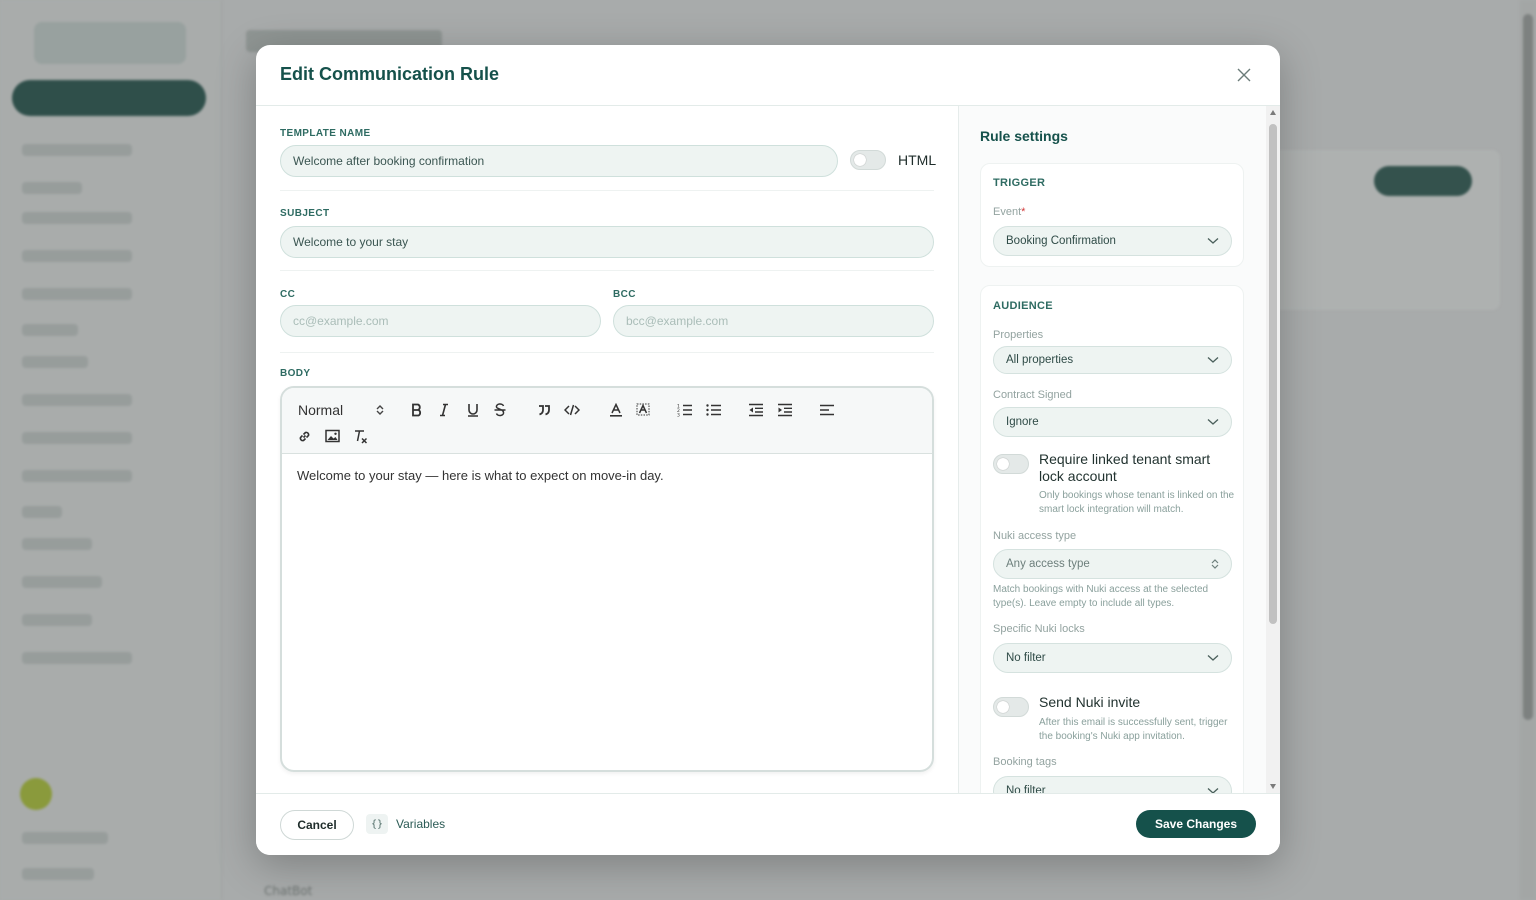 This screenshot has height=900, width=1536. I want to click on indent-icon, so click(785, 410).